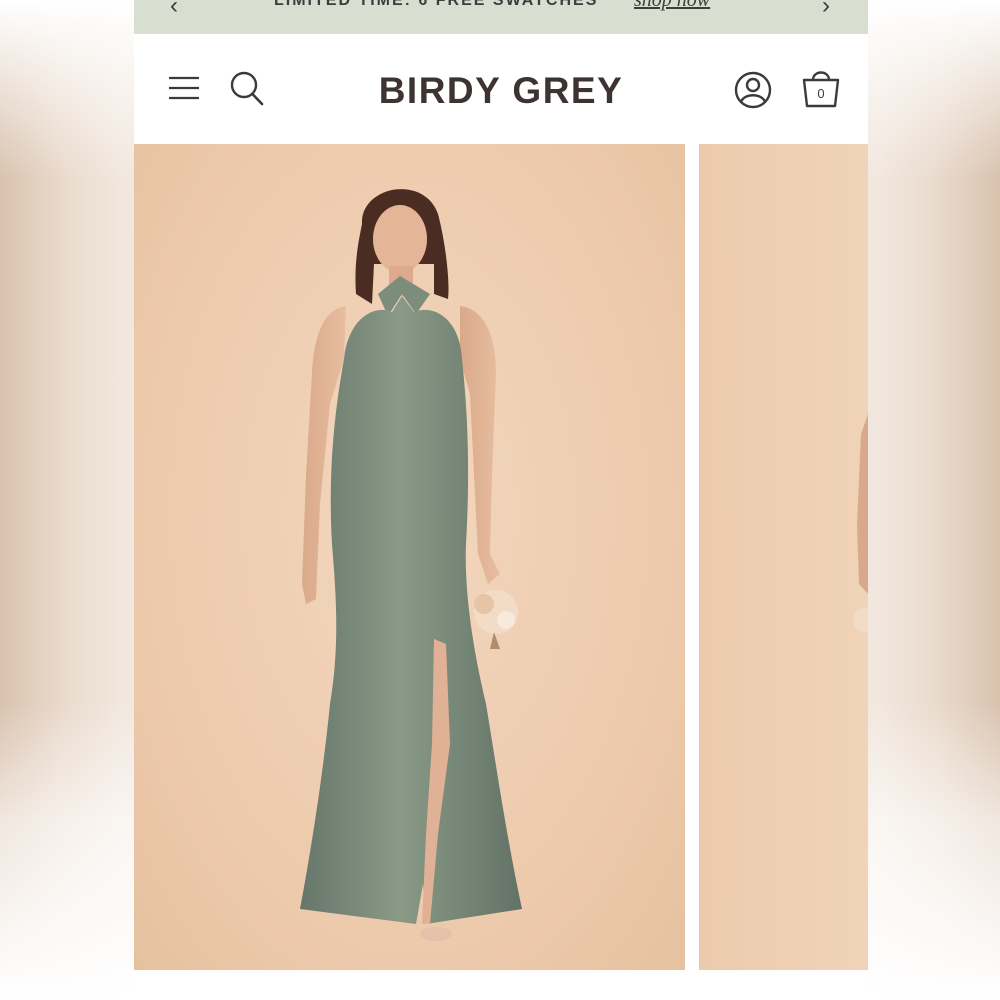  I want to click on cart-count: 0, so click(820, 93).